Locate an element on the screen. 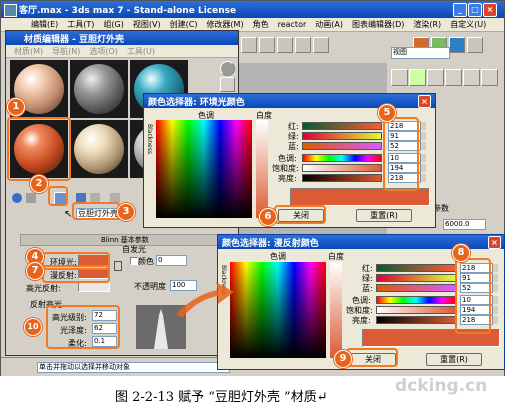  self-illum-checkbox is located at coordinates (134, 261).